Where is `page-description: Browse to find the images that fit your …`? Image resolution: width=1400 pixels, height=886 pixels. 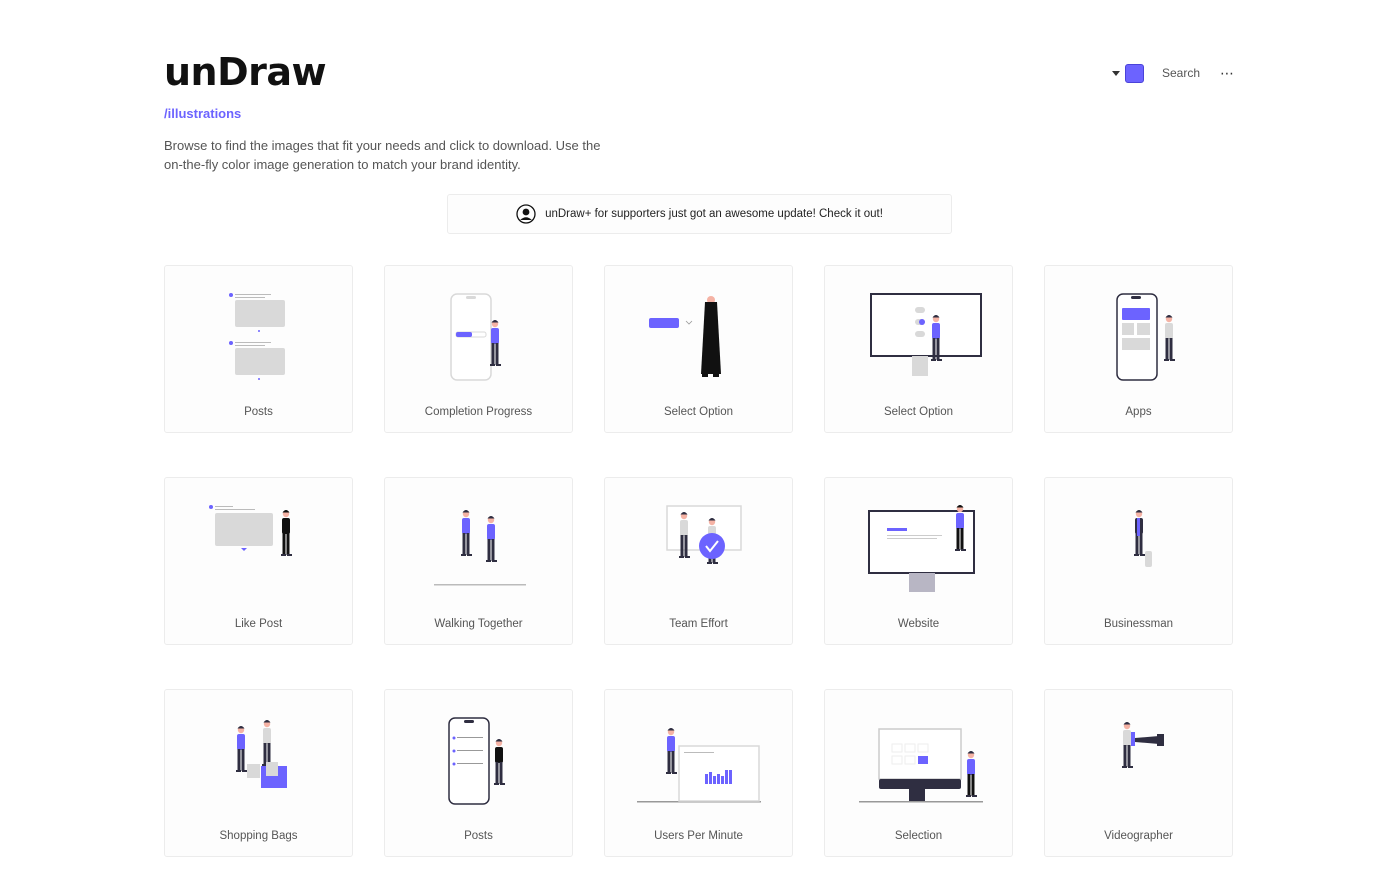
page-description: Browse to find the images that fit your … is located at coordinates (382, 155).